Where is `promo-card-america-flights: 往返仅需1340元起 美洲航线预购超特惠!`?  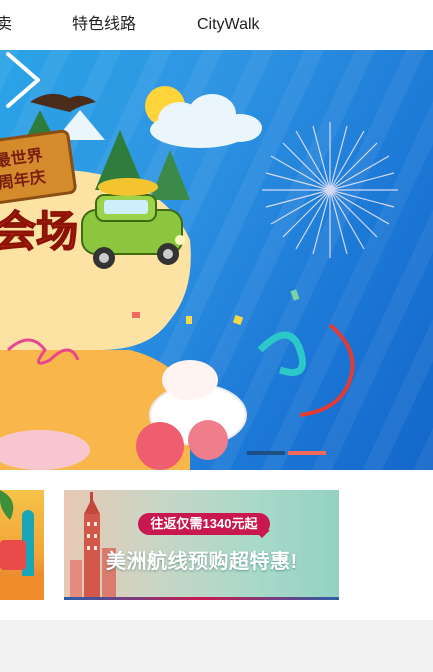
promo-card-america-flights: 往返仅需1340元起 美洲航线预购超特惠! is located at coordinates (201, 545).